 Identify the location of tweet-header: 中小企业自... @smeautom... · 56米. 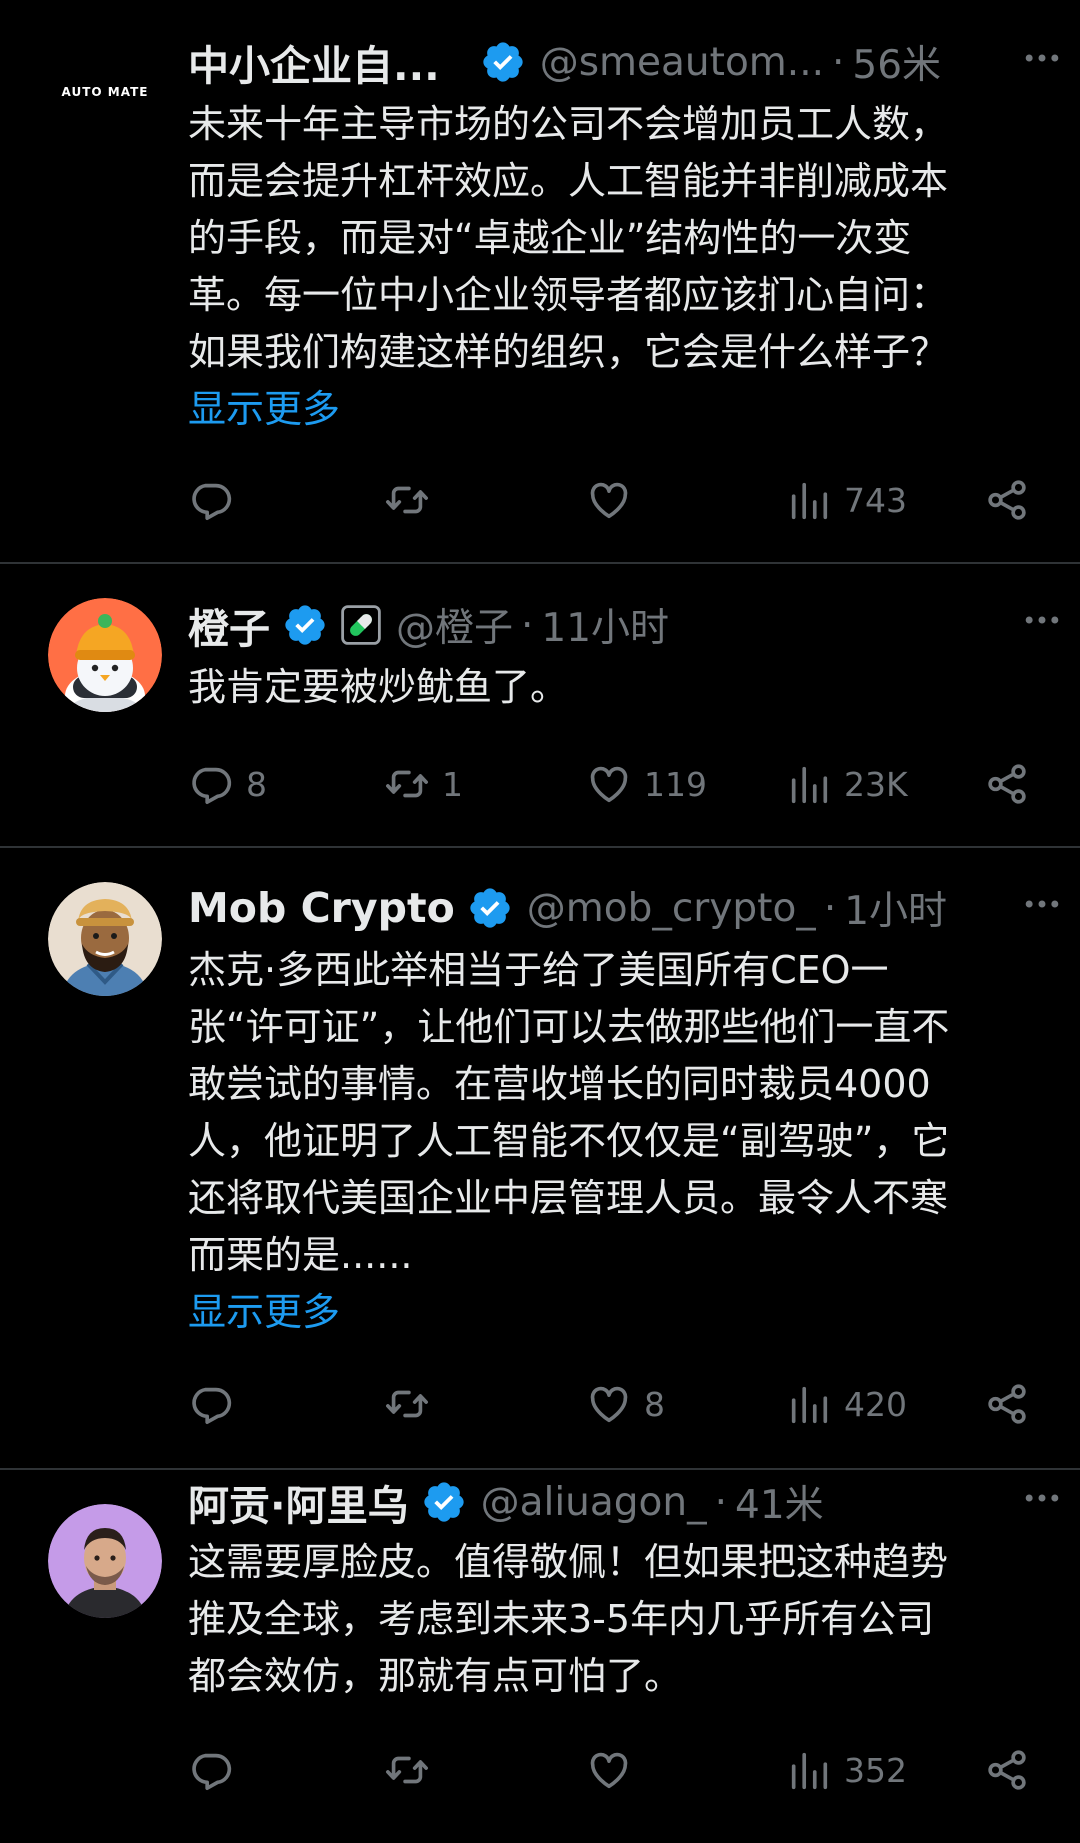
(614, 62).